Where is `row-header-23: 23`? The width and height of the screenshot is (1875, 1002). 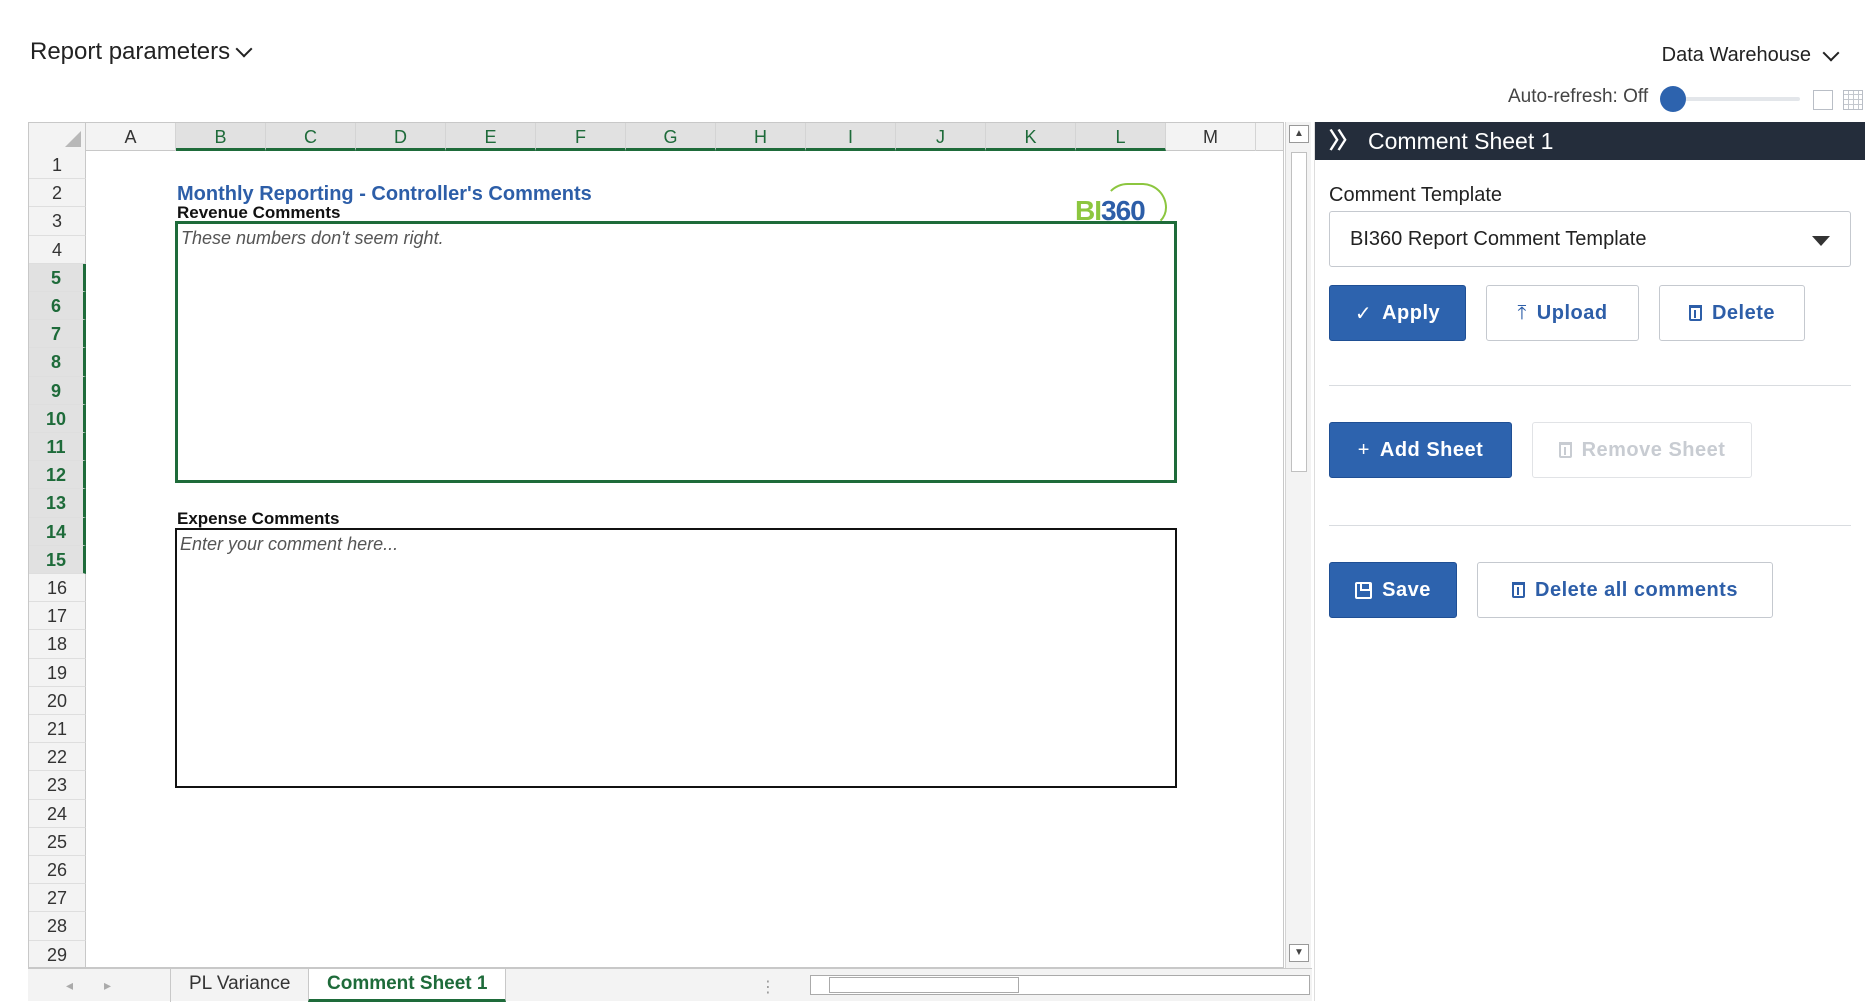
row-header-23: 23 is located at coordinates (57, 785).